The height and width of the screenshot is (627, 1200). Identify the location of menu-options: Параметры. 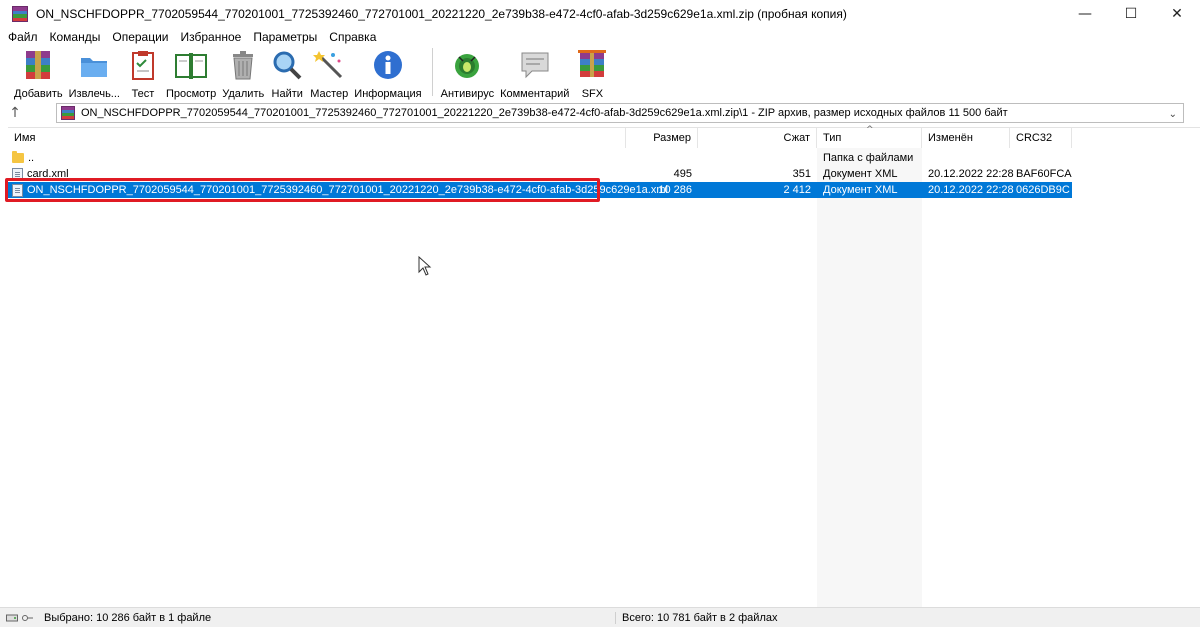
(285, 37).